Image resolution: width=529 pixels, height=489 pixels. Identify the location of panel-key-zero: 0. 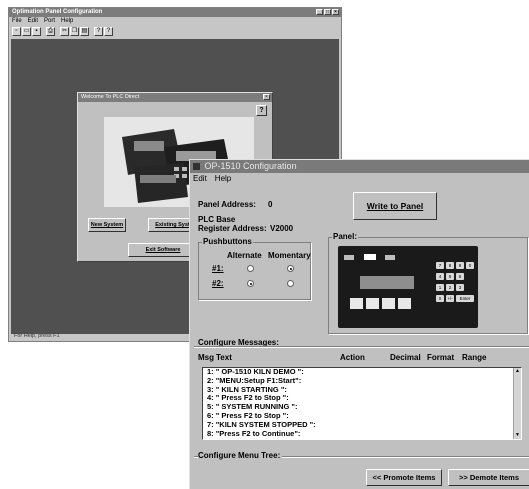
(440, 298).